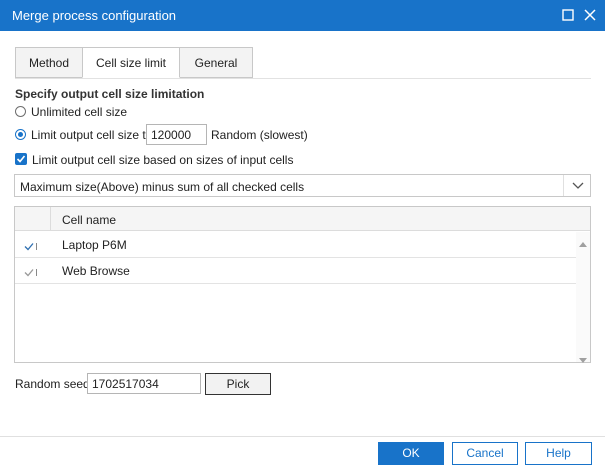 Image resolution: width=605 pixels, height=476 pixels. I want to click on cancel-button: Cancel, so click(485, 453).